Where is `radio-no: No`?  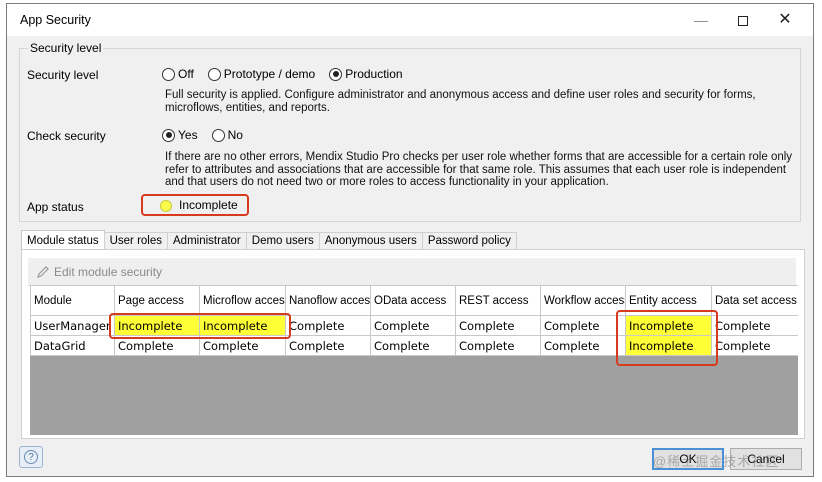
radio-no: No is located at coordinates (227, 135).